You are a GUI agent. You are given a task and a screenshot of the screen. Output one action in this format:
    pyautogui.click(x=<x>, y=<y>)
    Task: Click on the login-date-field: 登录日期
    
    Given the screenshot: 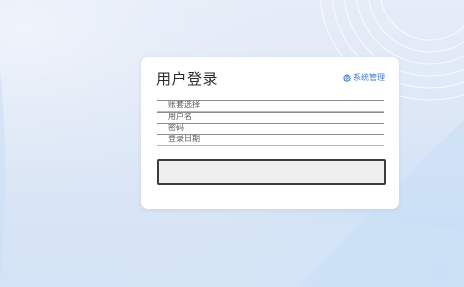 What is the action you would take?
    pyautogui.click(x=270, y=140)
    